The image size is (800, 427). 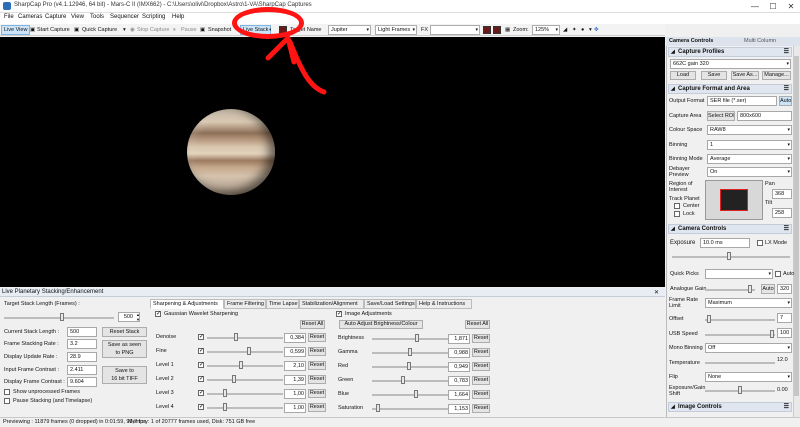 What do you see at coordinates (124, 349) in the screenshot?
I see `save-as-seen-png-button: Save as seen to PNG` at bounding box center [124, 349].